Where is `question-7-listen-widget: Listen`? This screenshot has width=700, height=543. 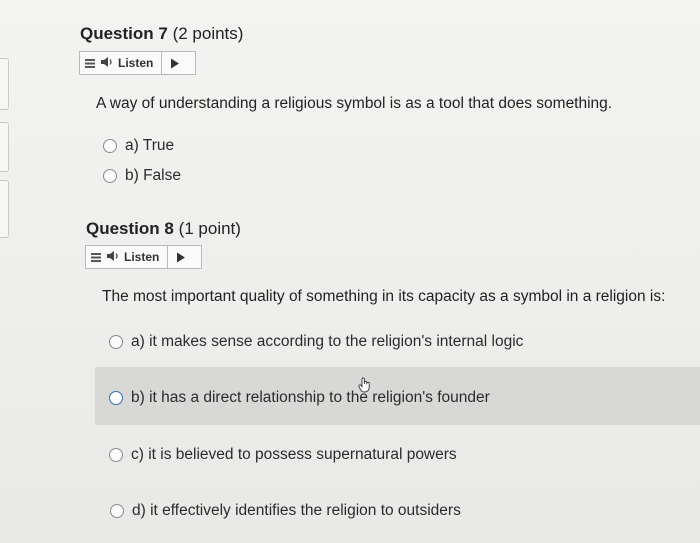
question-7-listen-widget: Listen is located at coordinates (137, 63).